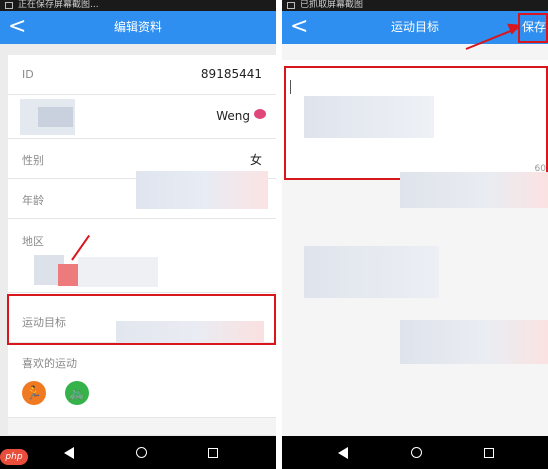 The height and width of the screenshot is (469, 548). Describe the element at coordinates (49, 363) in the screenshot. I see `favorite-label: 喜欢的运动` at that location.